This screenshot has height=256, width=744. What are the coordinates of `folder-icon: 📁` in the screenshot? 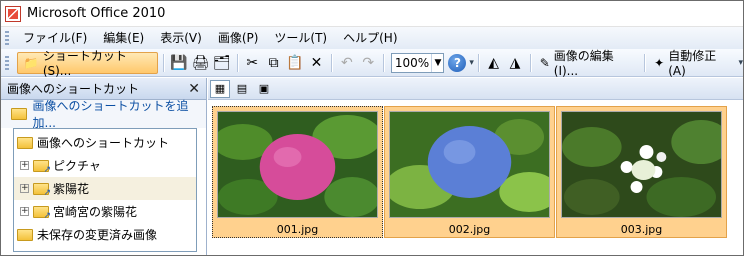 It's located at (31, 62).